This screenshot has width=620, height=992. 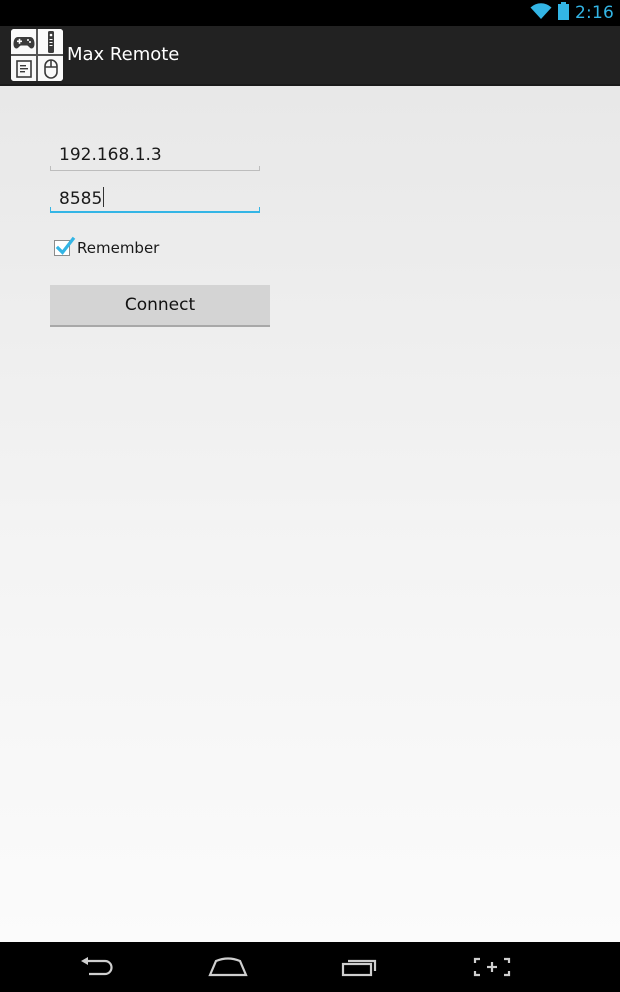 What do you see at coordinates (23, 41) in the screenshot?
I see `gamepad-icon` at bounding box center [23, 41].